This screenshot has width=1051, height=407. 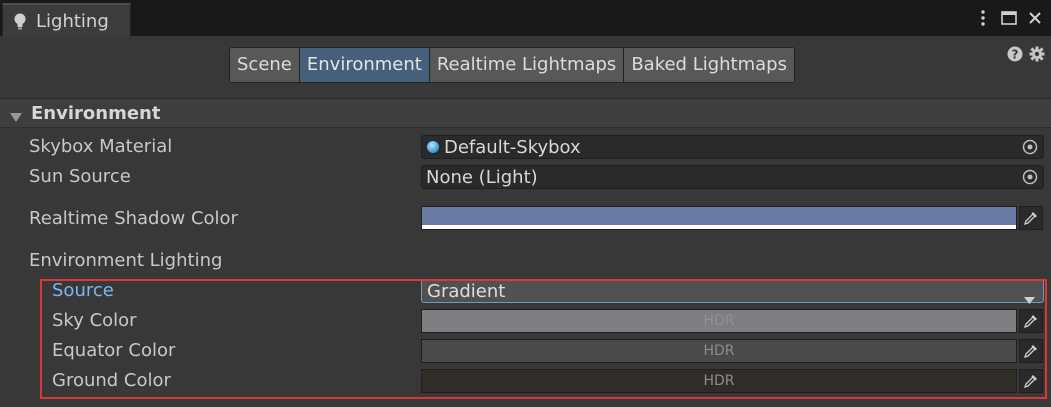 I want to click on tab-environment: Environment, so click(x=364, y=65).